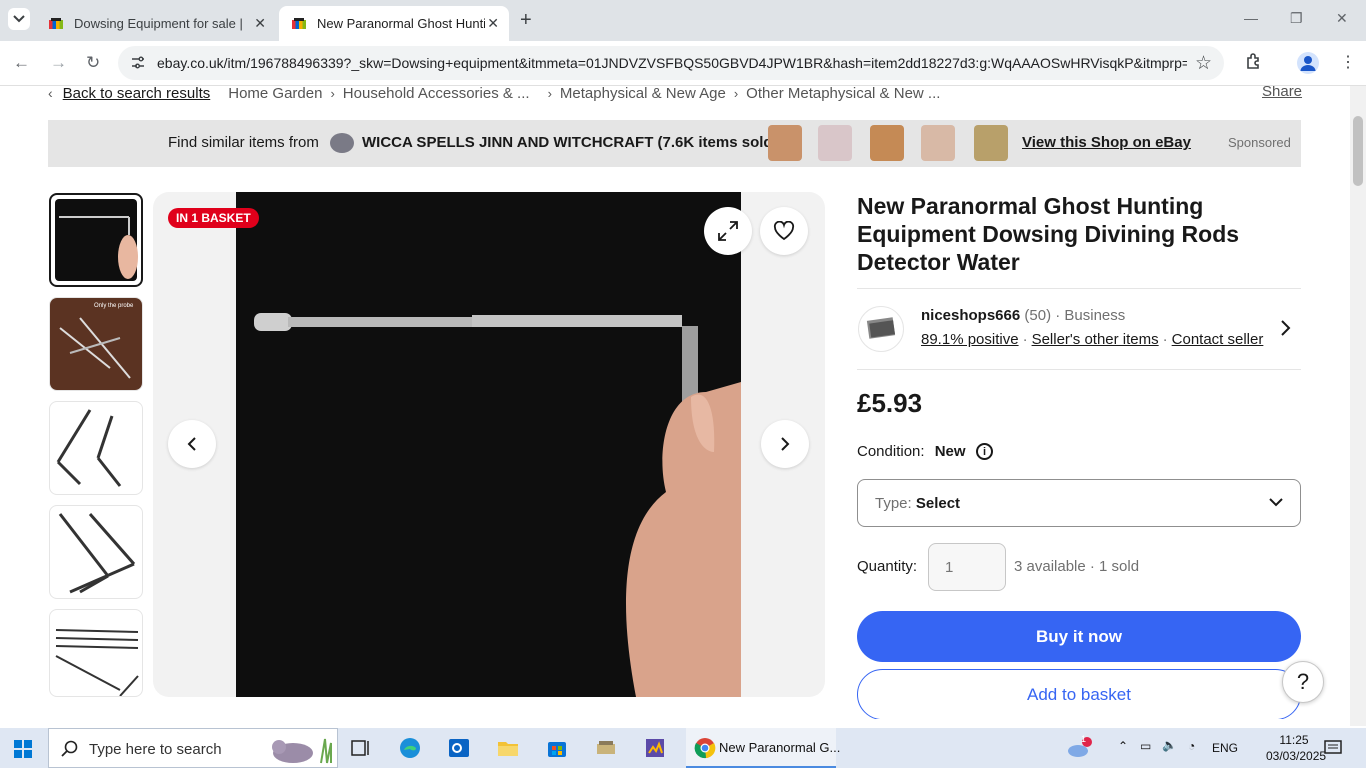 The image size is (1366, 768). I want to click on info-icon: i, so click(984, 451).